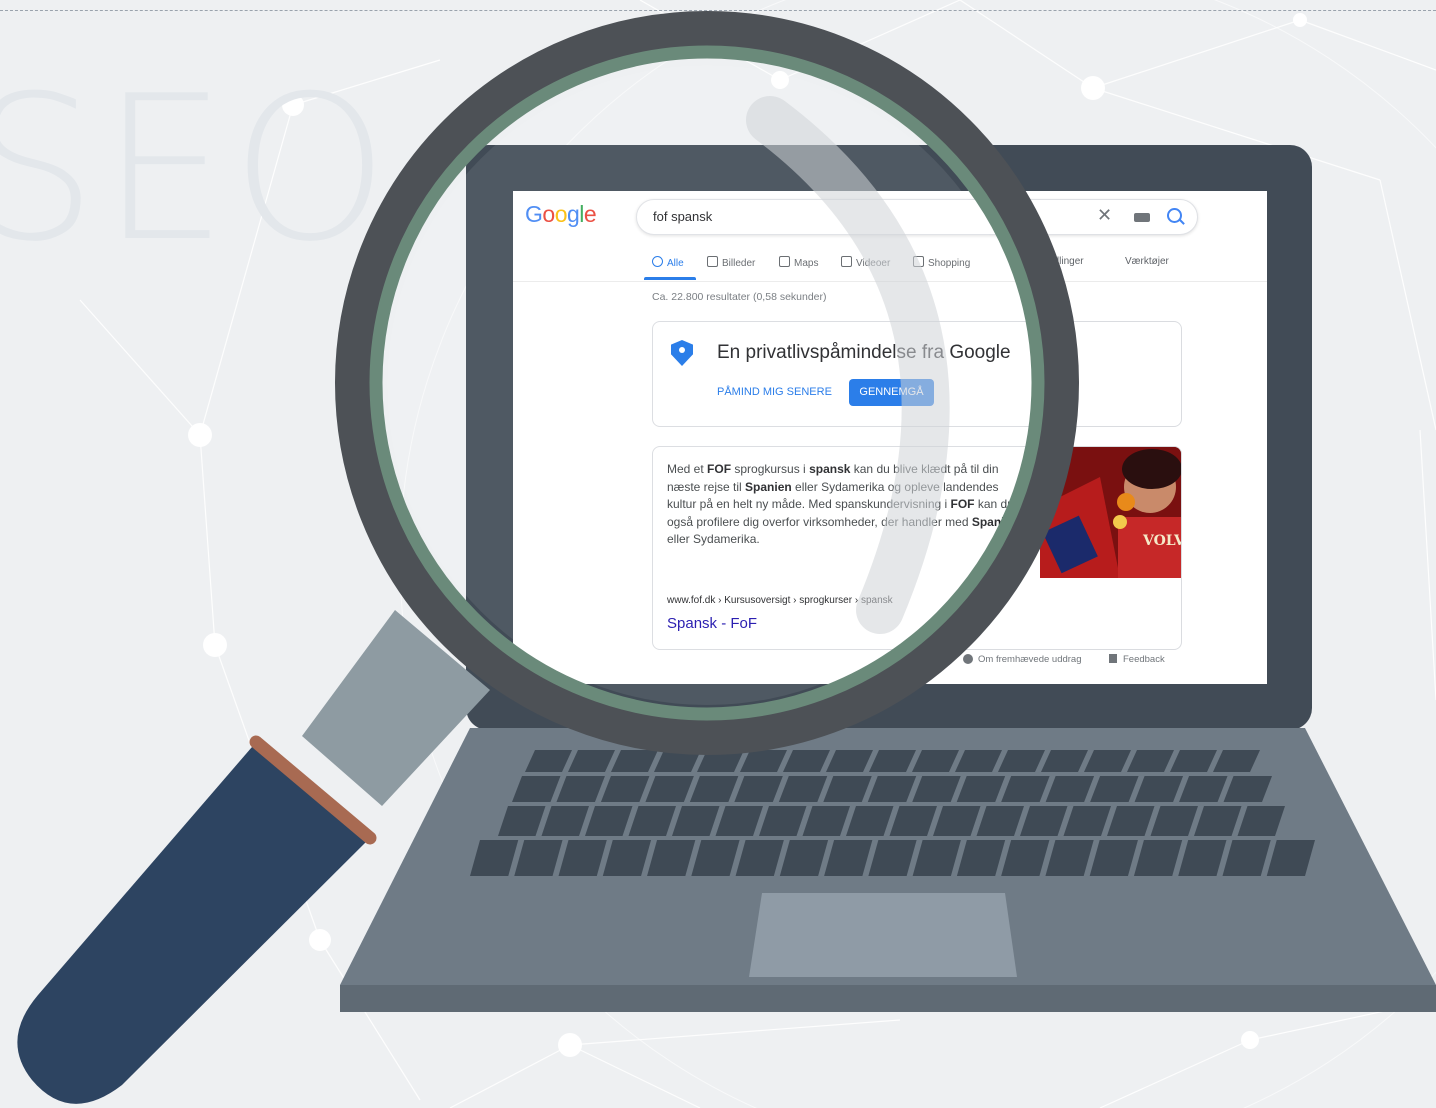 The image size is (1436, 1108). Describe the element at coordinates (1162, 541) in the screenshot. I see `poster-title: VOLVER` at that location.